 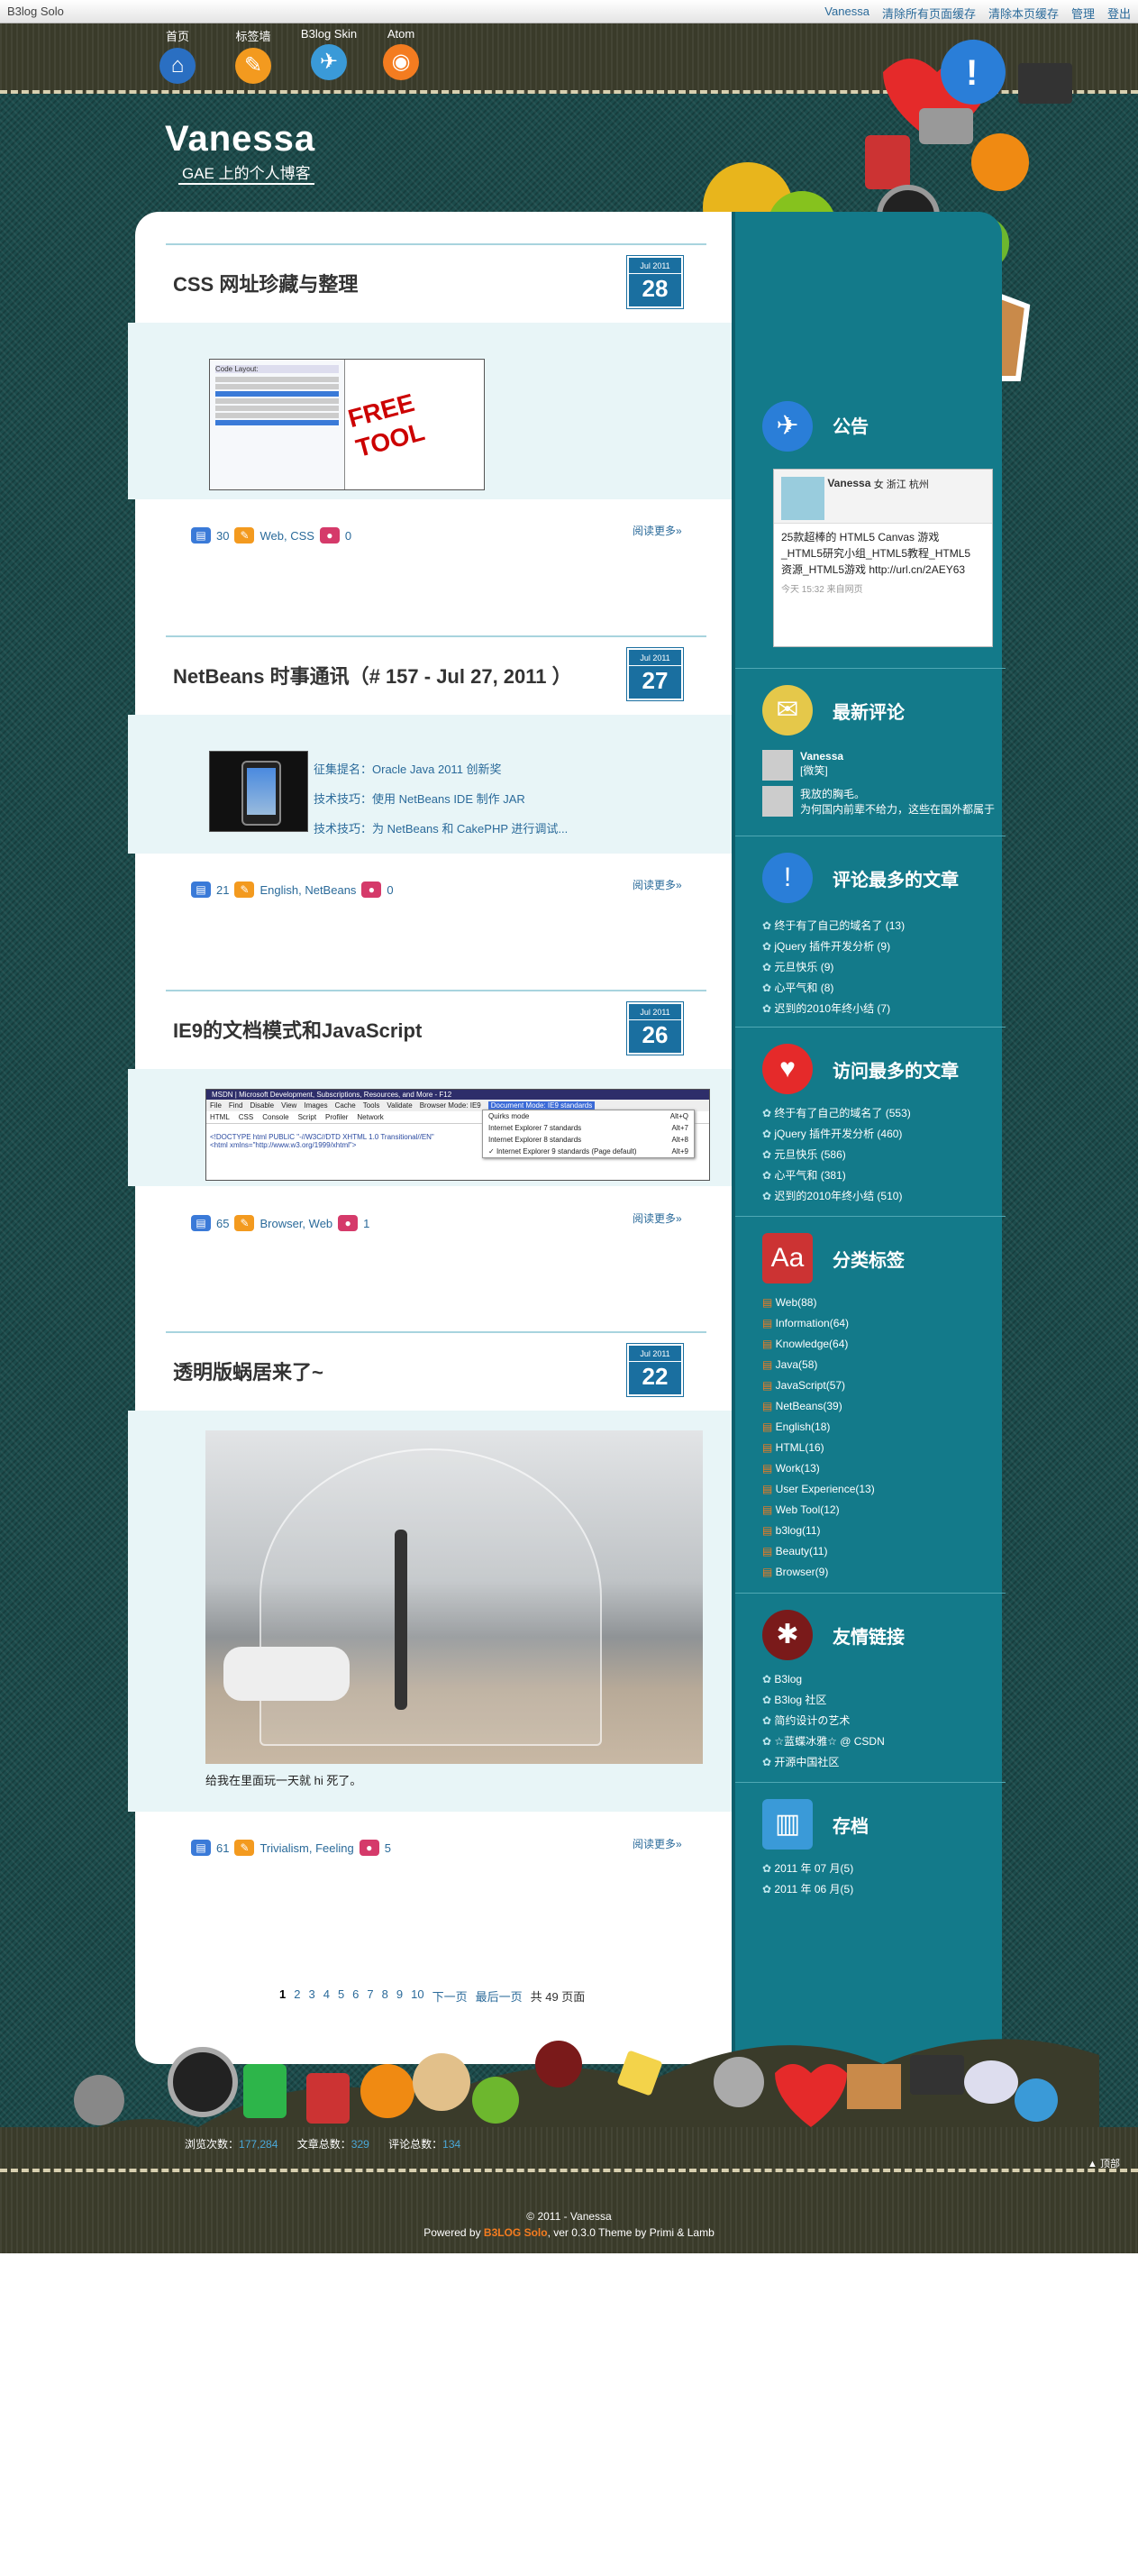 I want to click on page-link: 6, so click(x=355, y=1996).